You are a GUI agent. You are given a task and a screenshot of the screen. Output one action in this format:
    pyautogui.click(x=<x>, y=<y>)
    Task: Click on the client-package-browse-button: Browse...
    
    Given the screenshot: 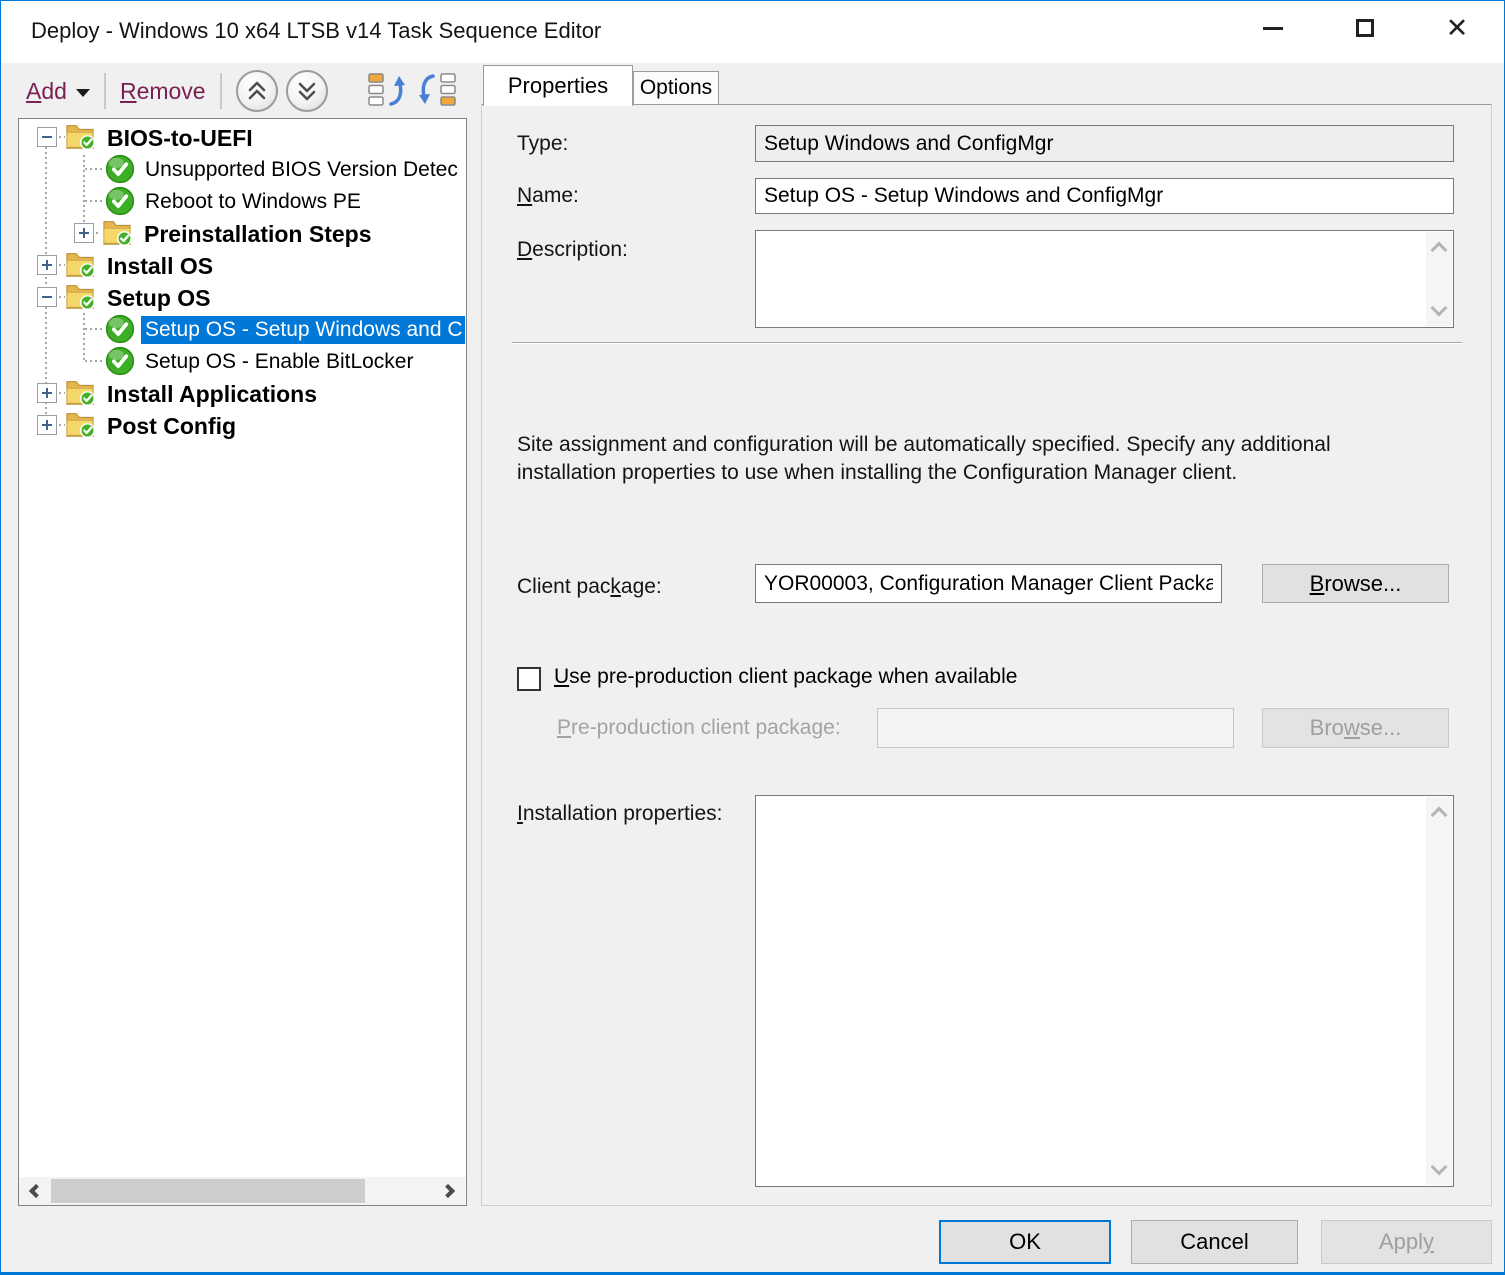 What is the action you would take?
    pyautogui.click(x=1355, y=583)
    